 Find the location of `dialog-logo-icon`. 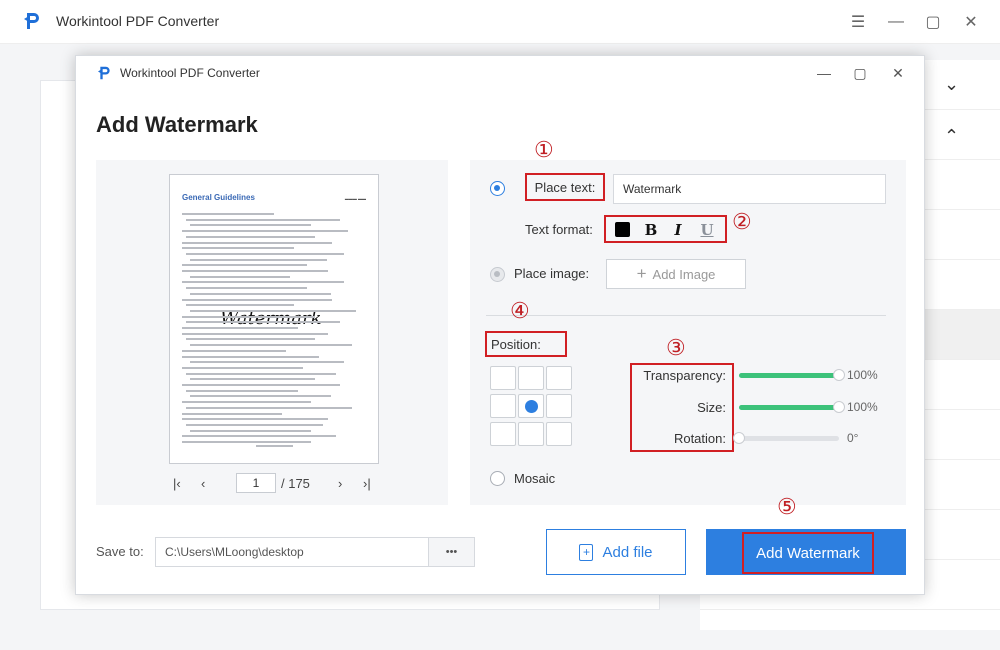

dialog-logo-icon is located at coordinates (104, 73).